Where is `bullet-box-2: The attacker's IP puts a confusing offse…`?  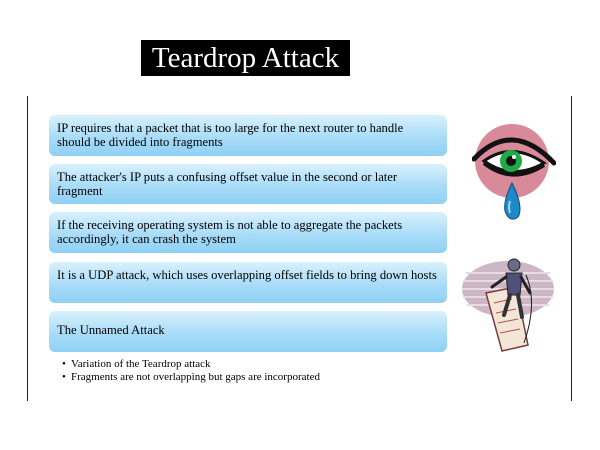
bullet-box-2: The attacker's IP puts a confusing offse… is located at coordinates (248, 184).